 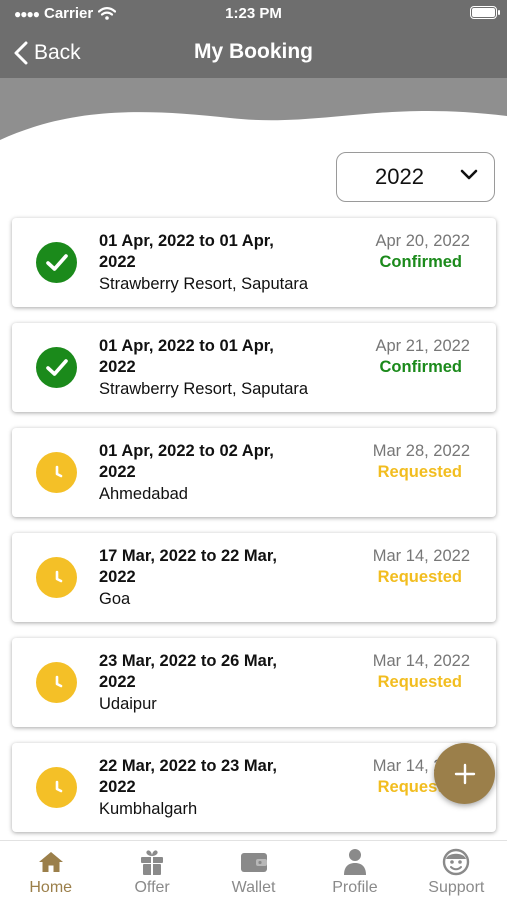 What do you see at coordinates (399, 176) in the screenshot?
I see `year-value: 2022` at bounding box center [399, 176].